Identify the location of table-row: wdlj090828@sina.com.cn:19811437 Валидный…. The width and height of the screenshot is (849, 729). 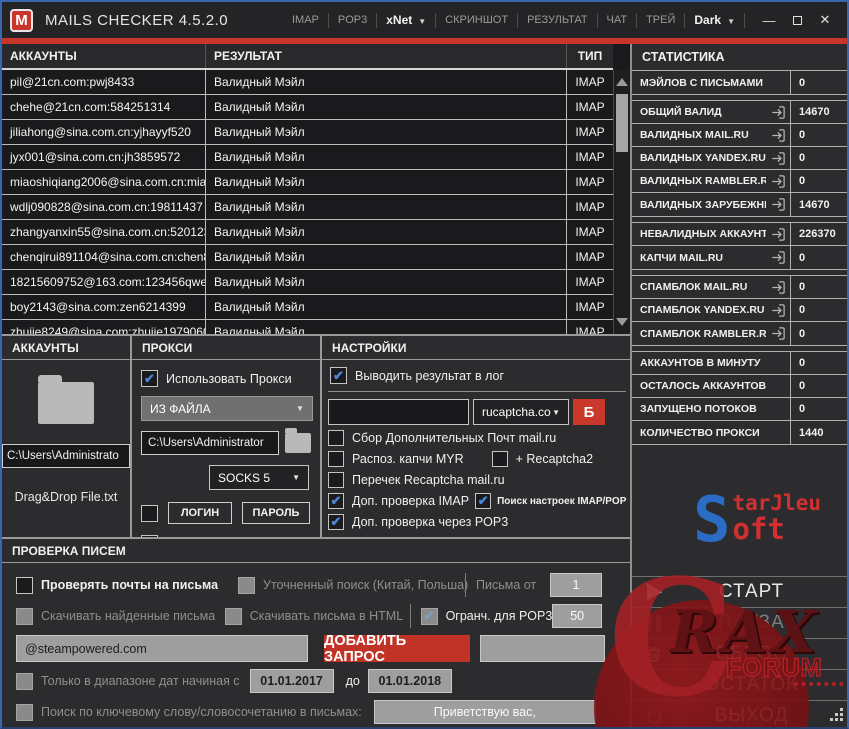
(307, 207).